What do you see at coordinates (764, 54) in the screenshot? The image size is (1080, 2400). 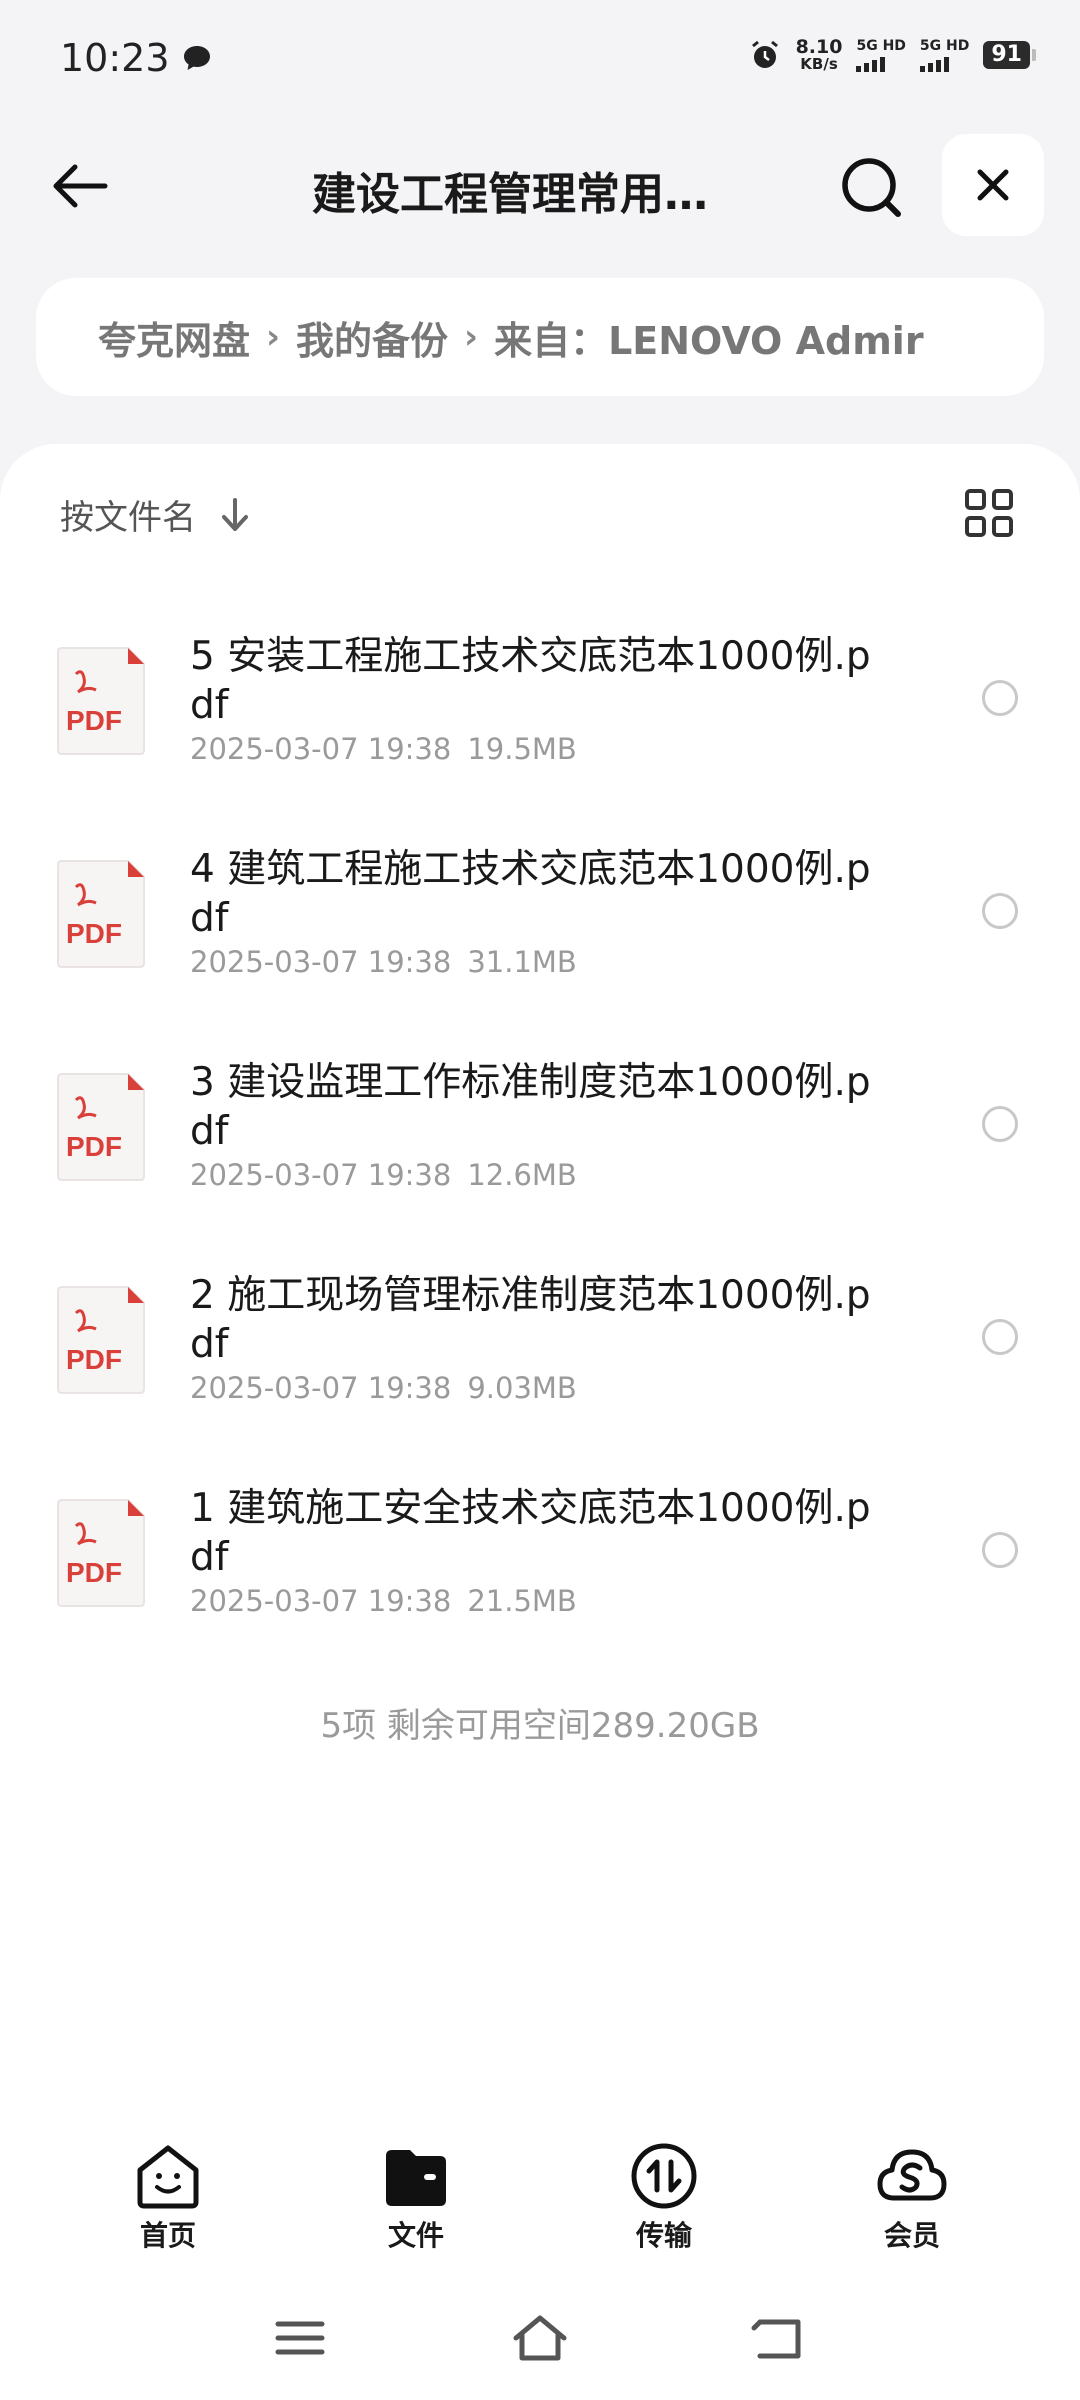 I see `alarm-icon` at bounding box center [764, 54].